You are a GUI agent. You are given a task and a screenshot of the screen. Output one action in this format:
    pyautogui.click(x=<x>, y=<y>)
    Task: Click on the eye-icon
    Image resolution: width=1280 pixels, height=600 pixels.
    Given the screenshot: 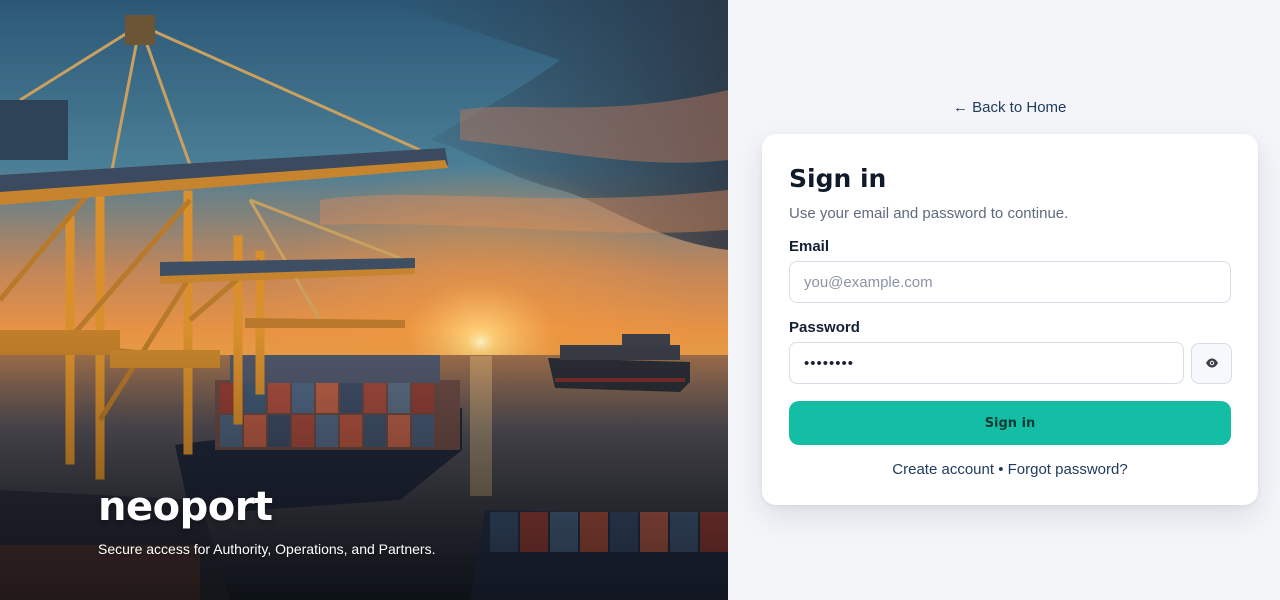 What is the action you would take?
    pyautogui.click(x=1212, y=363)
    